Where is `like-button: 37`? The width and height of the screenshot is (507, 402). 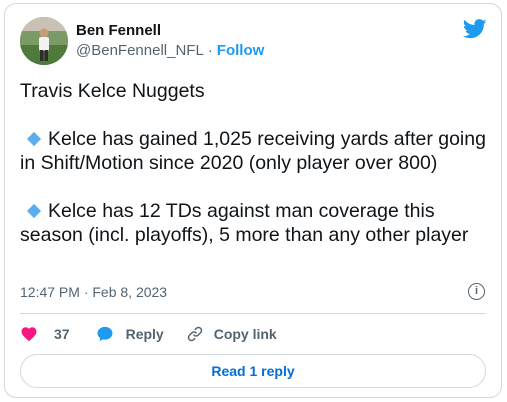 like-button: 37 is located at coordinates (45, 334).